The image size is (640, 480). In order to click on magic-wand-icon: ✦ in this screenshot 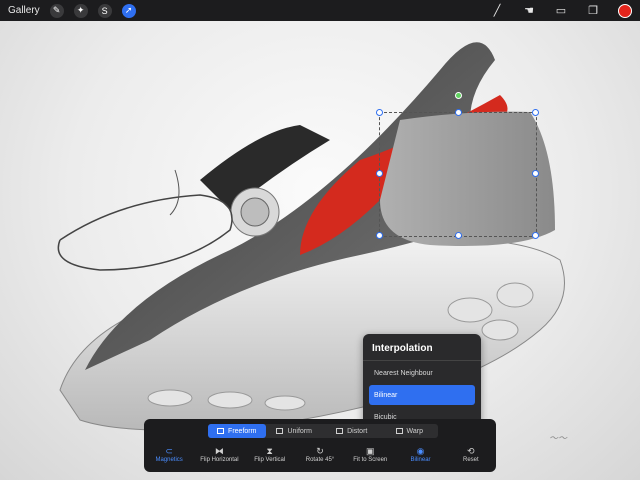, I will do `click(80, 10)`.